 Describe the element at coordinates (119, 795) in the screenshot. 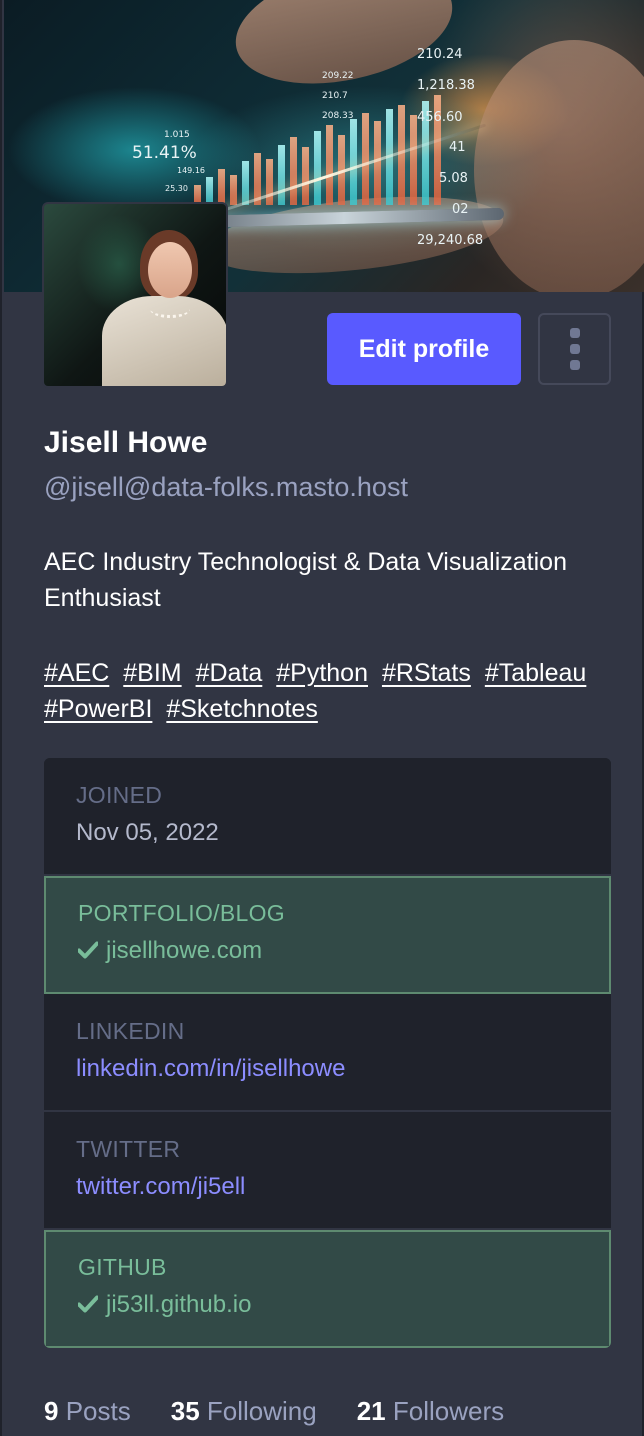

I see `field-label: JOINED` at that location.